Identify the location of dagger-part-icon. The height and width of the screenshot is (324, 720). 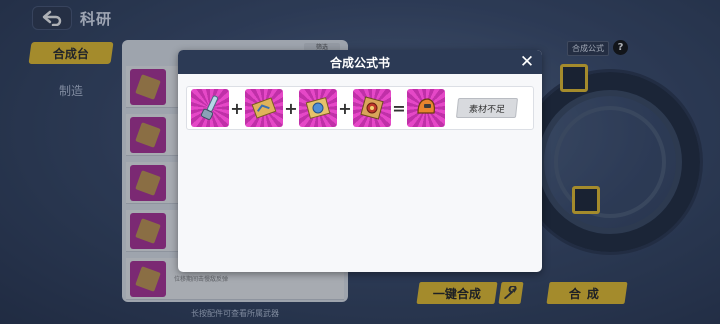
(209, 107).